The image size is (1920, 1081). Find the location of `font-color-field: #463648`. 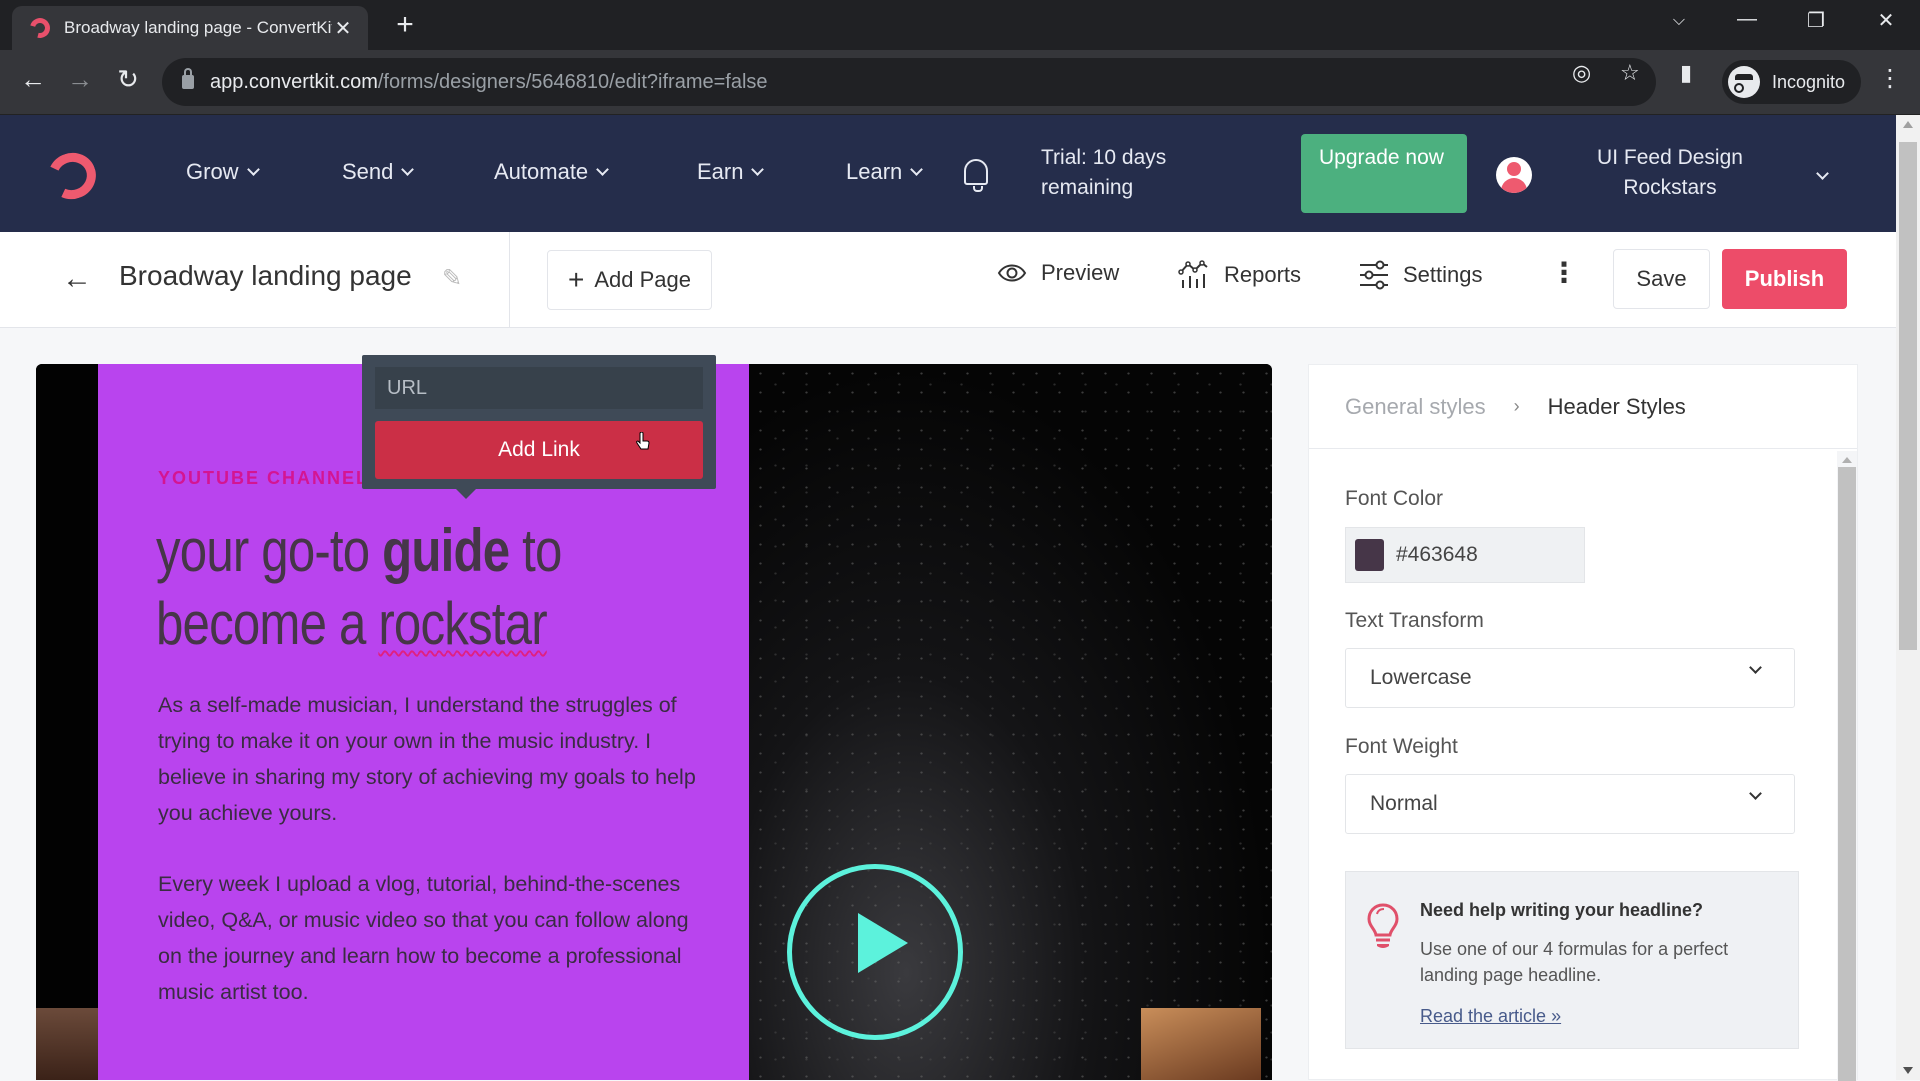

font-color-field: #463648 is located at coordinates (1465, 555).